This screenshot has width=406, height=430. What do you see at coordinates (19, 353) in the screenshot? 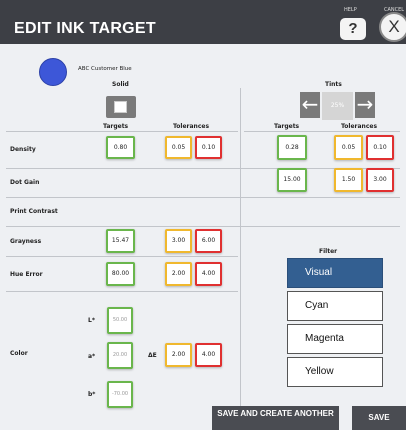
I see `row-label-color: Color` at bounding box center [19, 353].